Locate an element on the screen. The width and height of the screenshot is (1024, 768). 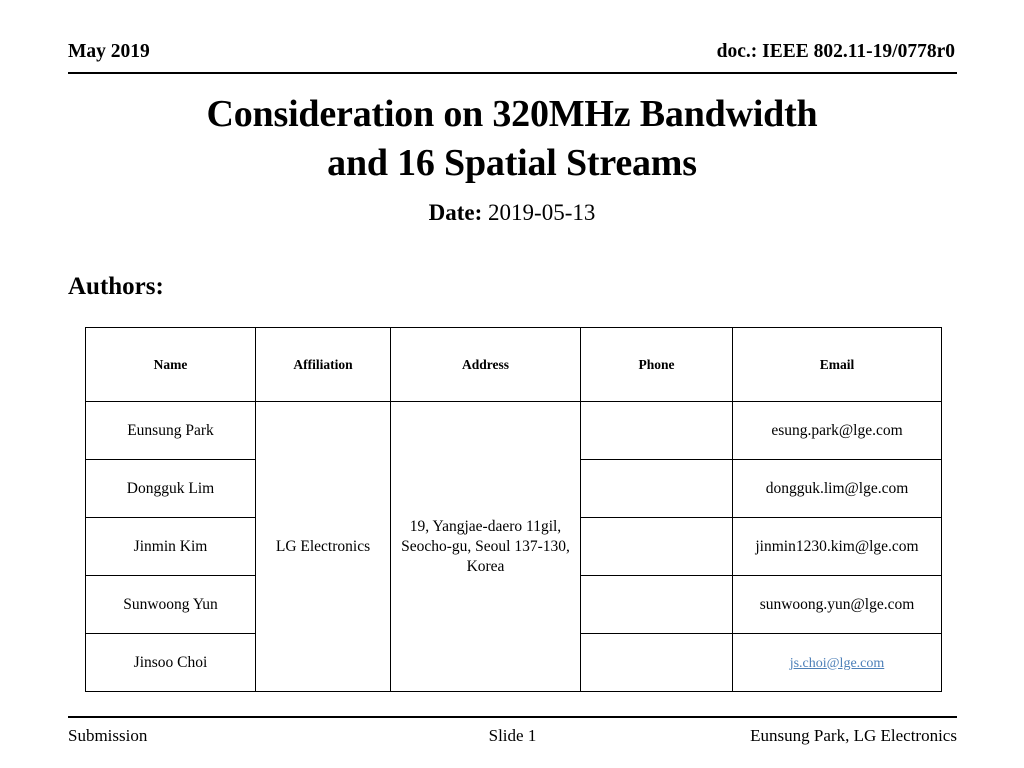
table-header-row: Name Affiliation Address Phone Email is located at coordinates (513, 364).